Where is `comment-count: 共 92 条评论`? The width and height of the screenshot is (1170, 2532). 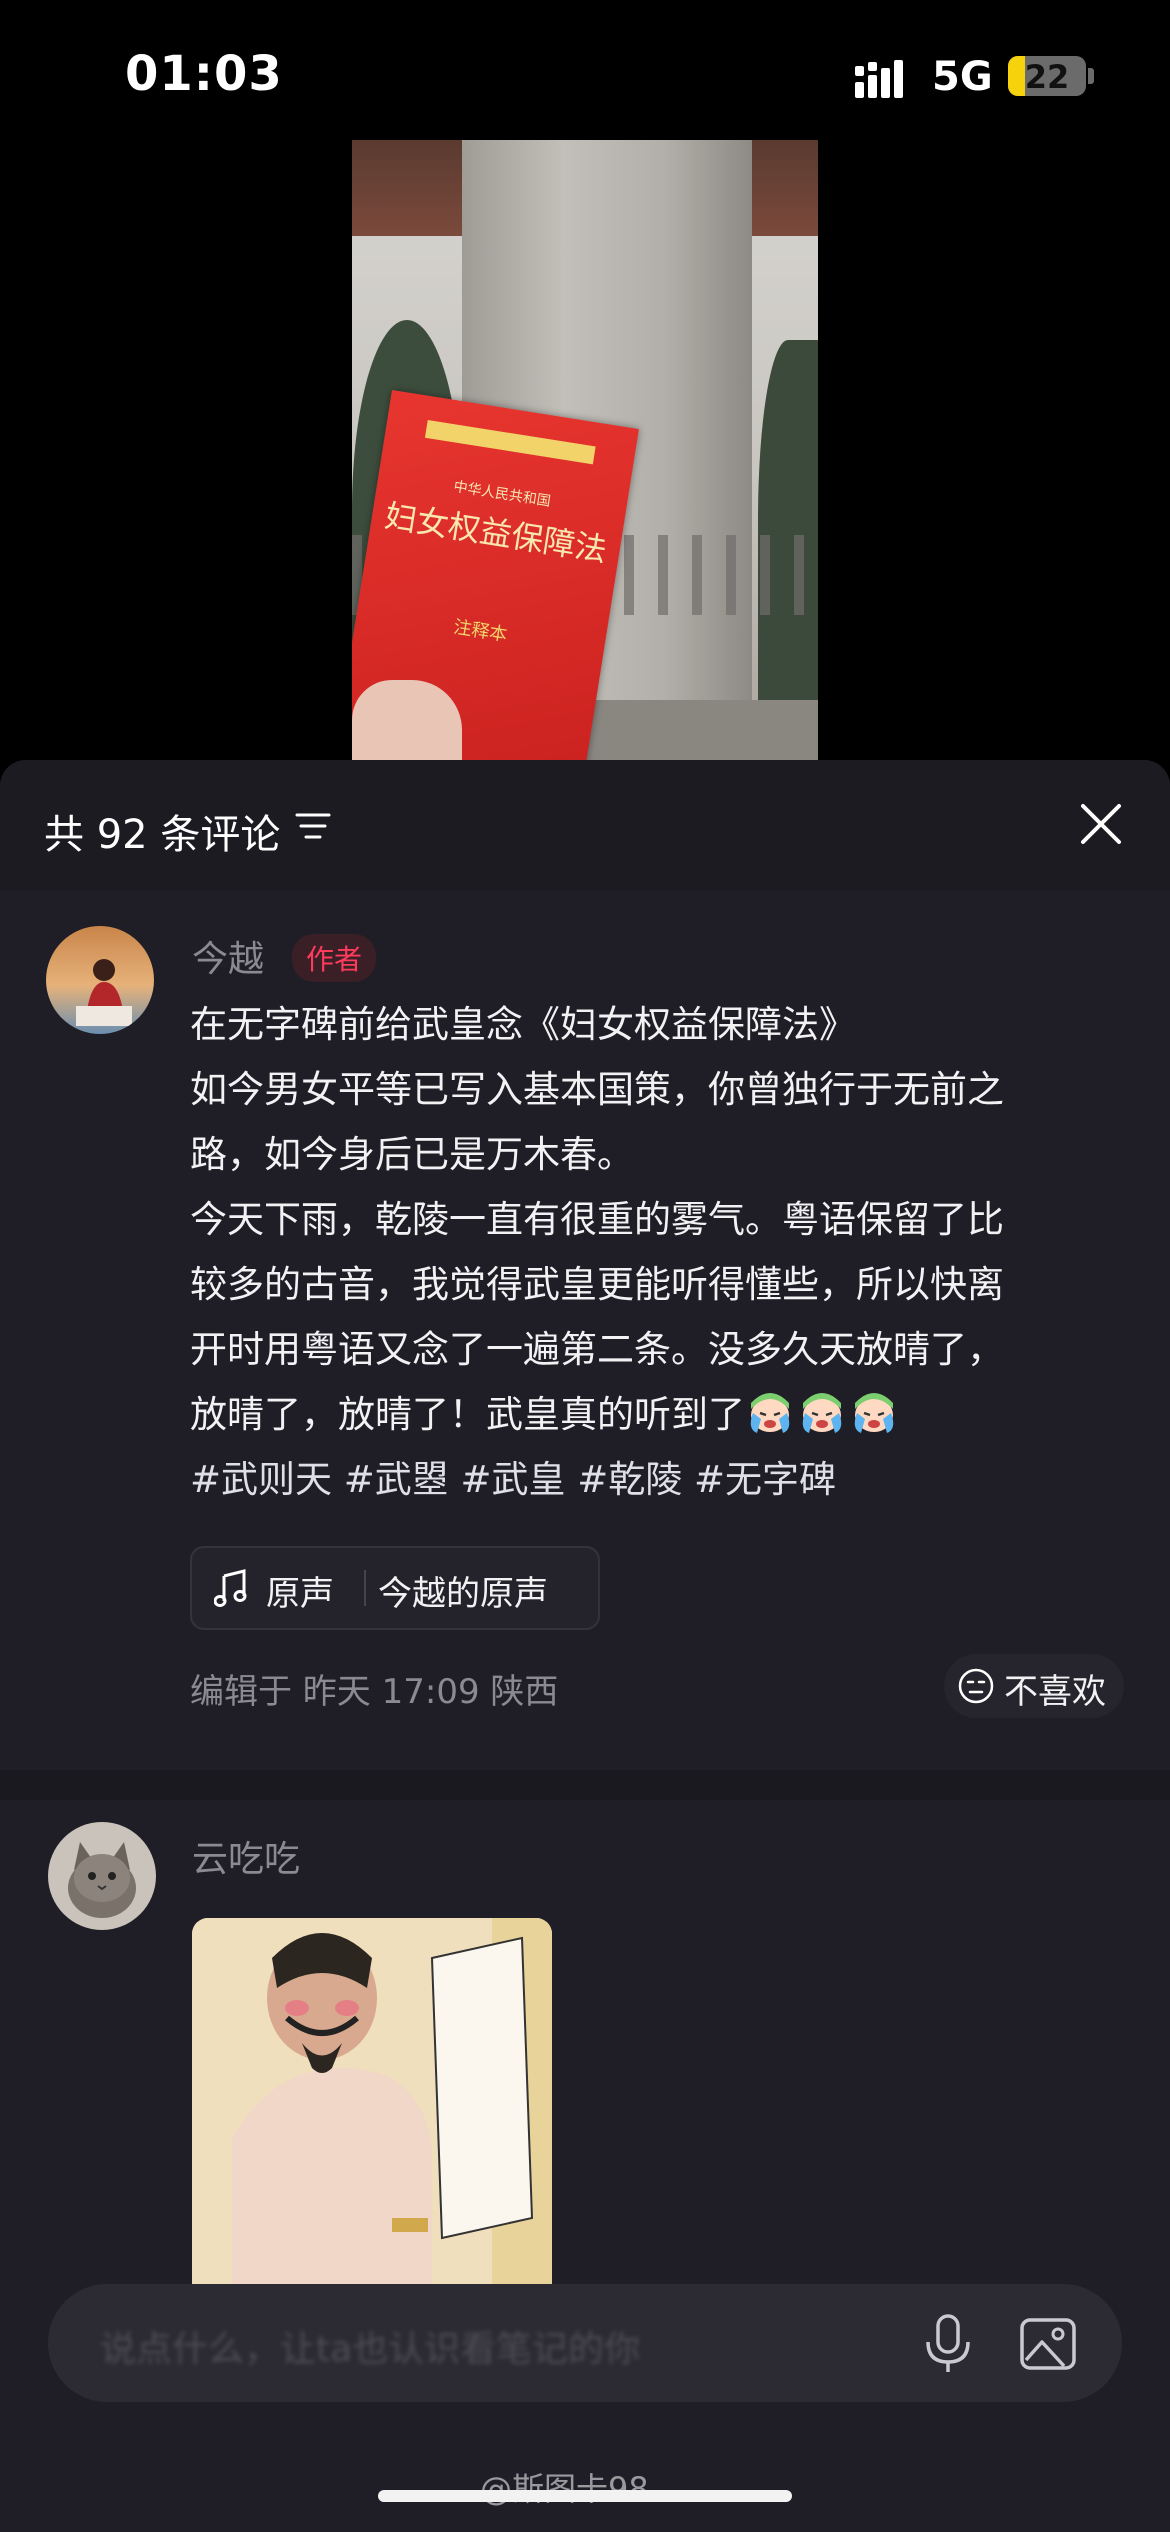
comment-count: 共 92 条评论 is located at coordinates (162, 835).